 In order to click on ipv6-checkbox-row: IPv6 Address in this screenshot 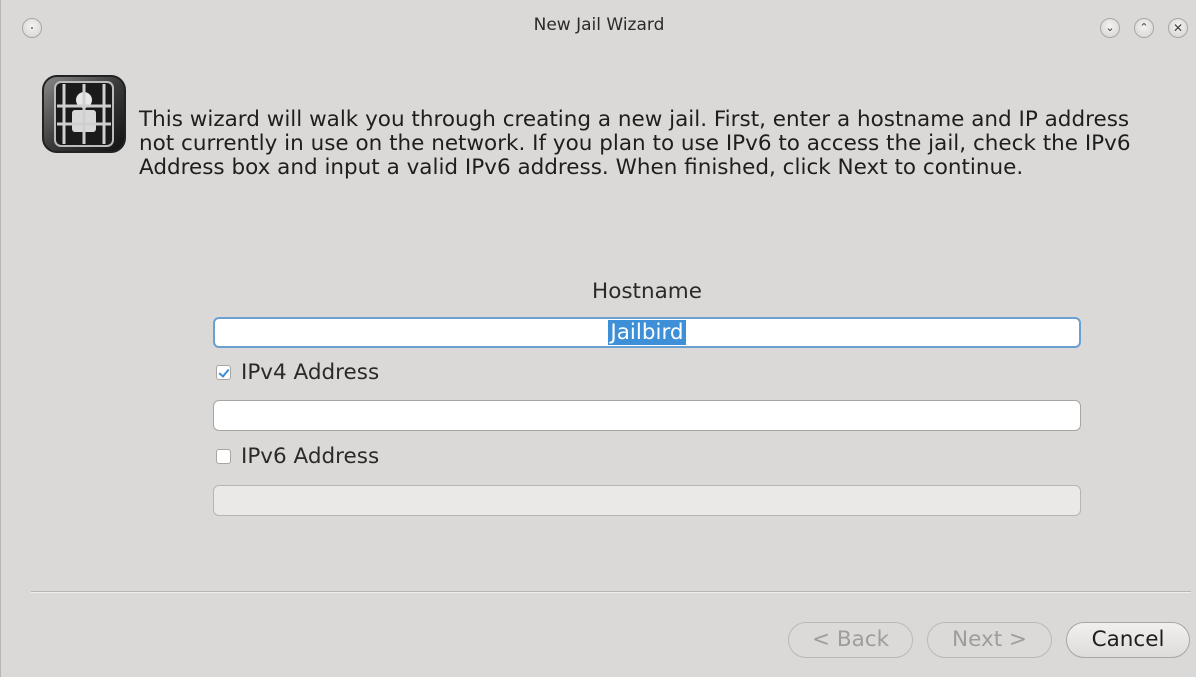, I will do `click(297, 456)`.